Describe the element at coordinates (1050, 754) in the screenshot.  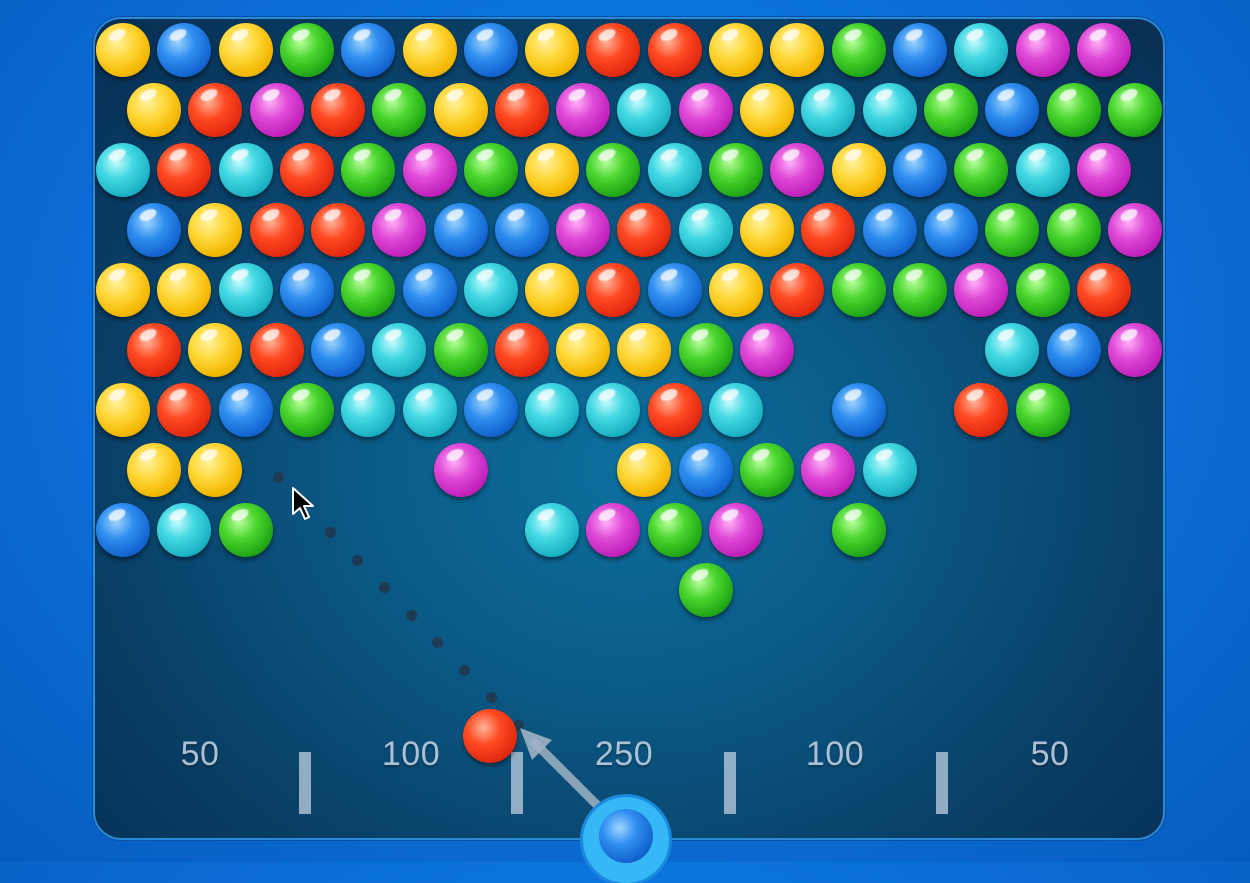
I see `score-zone-5: 50` at that location.